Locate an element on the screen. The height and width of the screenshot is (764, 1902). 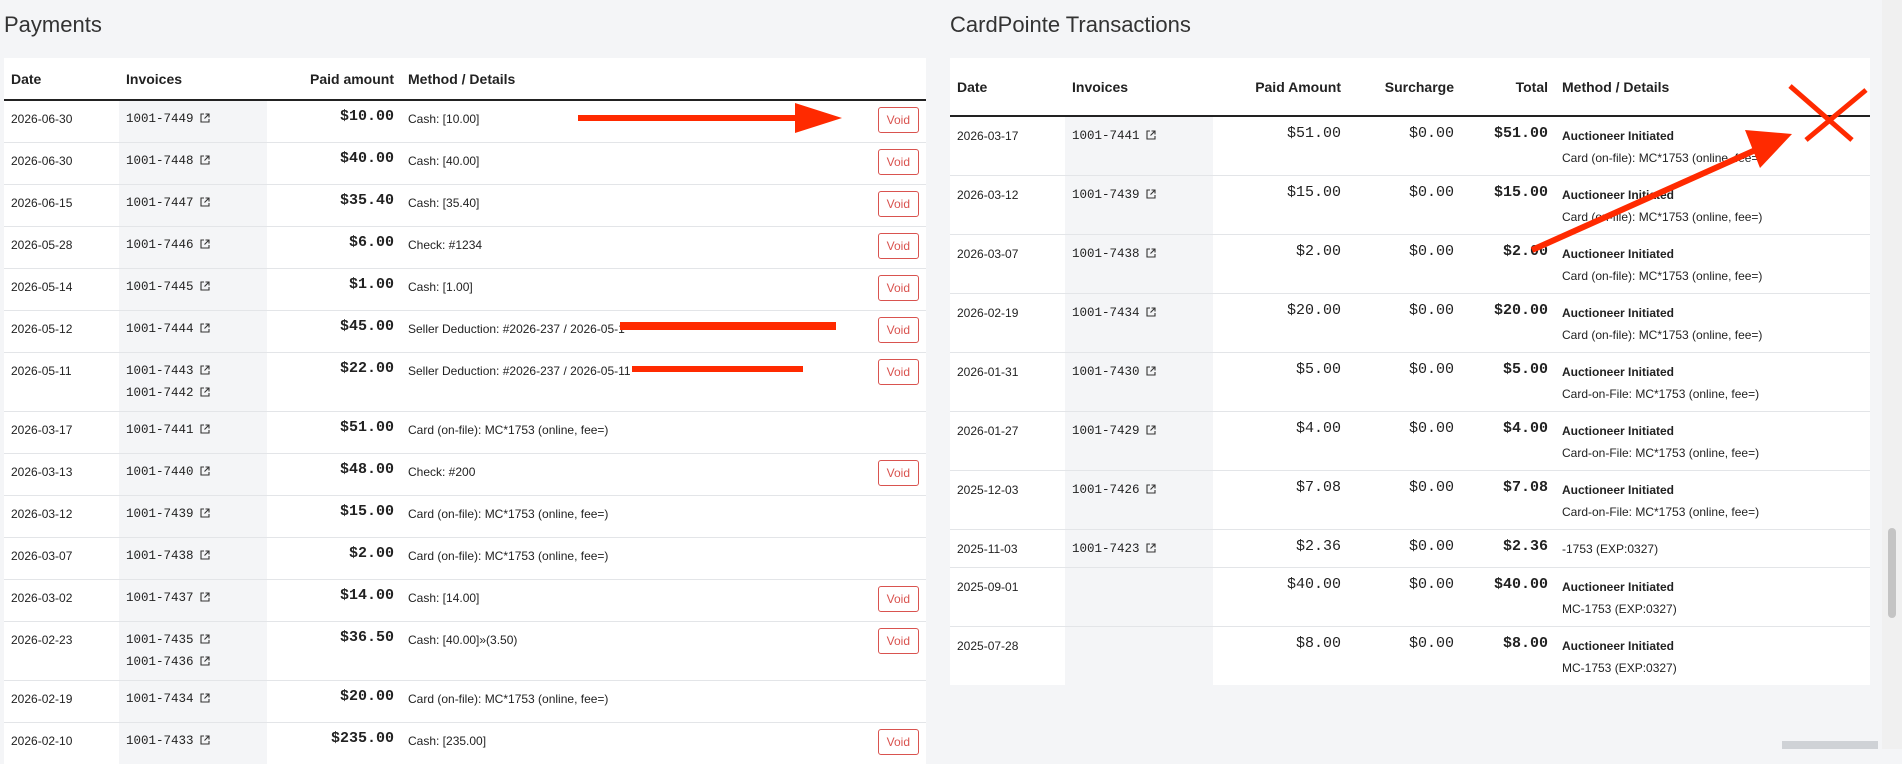
date-cell: 2026-05-11 is located at coordinates (61, 381).